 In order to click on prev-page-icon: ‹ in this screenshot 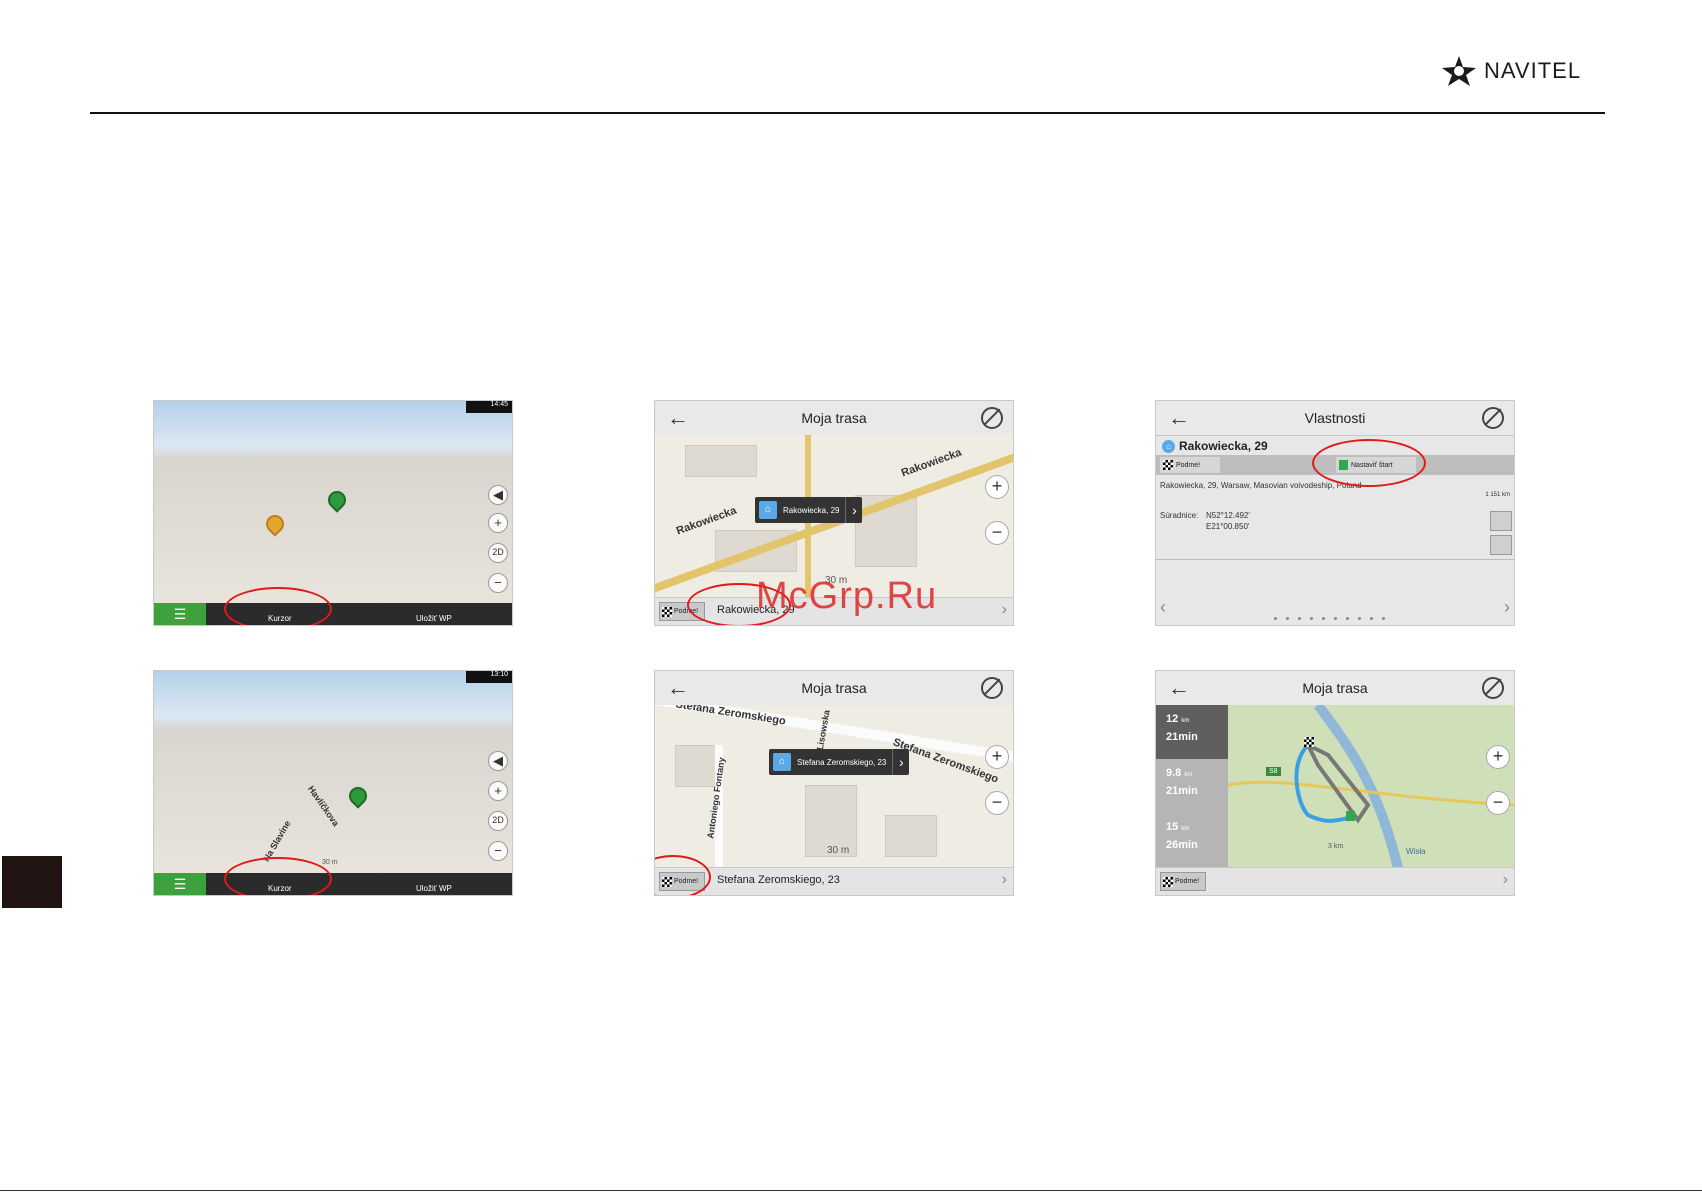, I will do `click(1163, 607)`.